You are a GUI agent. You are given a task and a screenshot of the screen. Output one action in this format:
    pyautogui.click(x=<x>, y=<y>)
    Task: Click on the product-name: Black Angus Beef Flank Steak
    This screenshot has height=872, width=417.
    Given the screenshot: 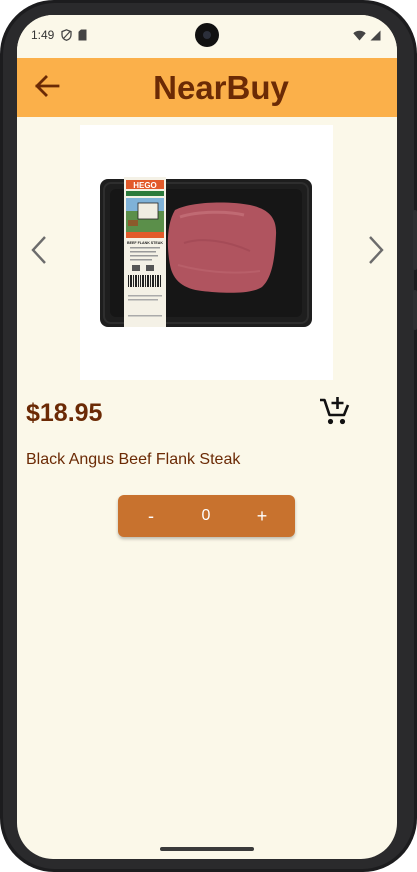 What is the action you would take?
    pyautogui.click(x=133, y=459)
    